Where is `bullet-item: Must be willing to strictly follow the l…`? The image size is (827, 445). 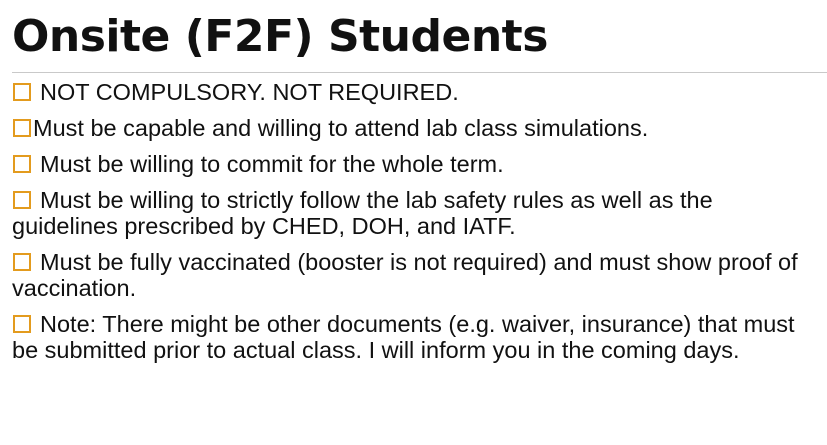
bullet-item: Must be willing to strictly follow the l… is located at coordinates (414, 213).